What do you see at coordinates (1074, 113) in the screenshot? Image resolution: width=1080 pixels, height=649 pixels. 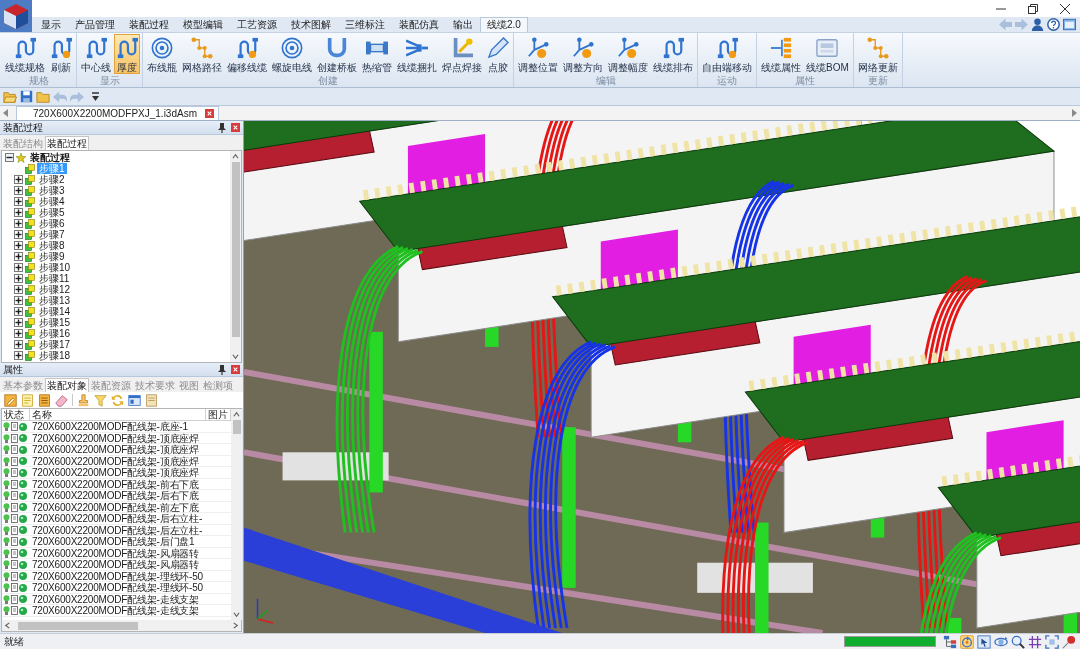 I see `scroll-right-icon` at bounding box center [1074, 113].